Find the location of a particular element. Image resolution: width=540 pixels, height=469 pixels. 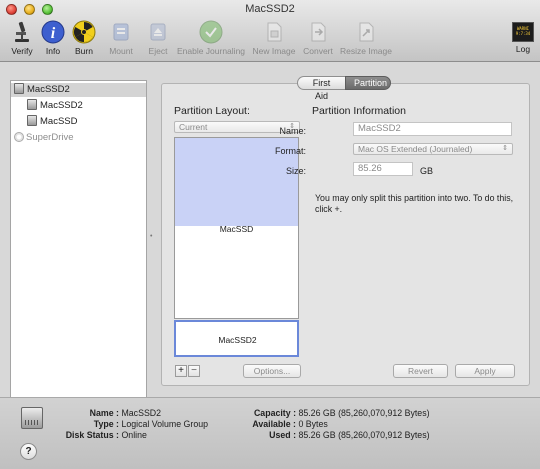

radiation-icon is located at coordinates (84, 32).